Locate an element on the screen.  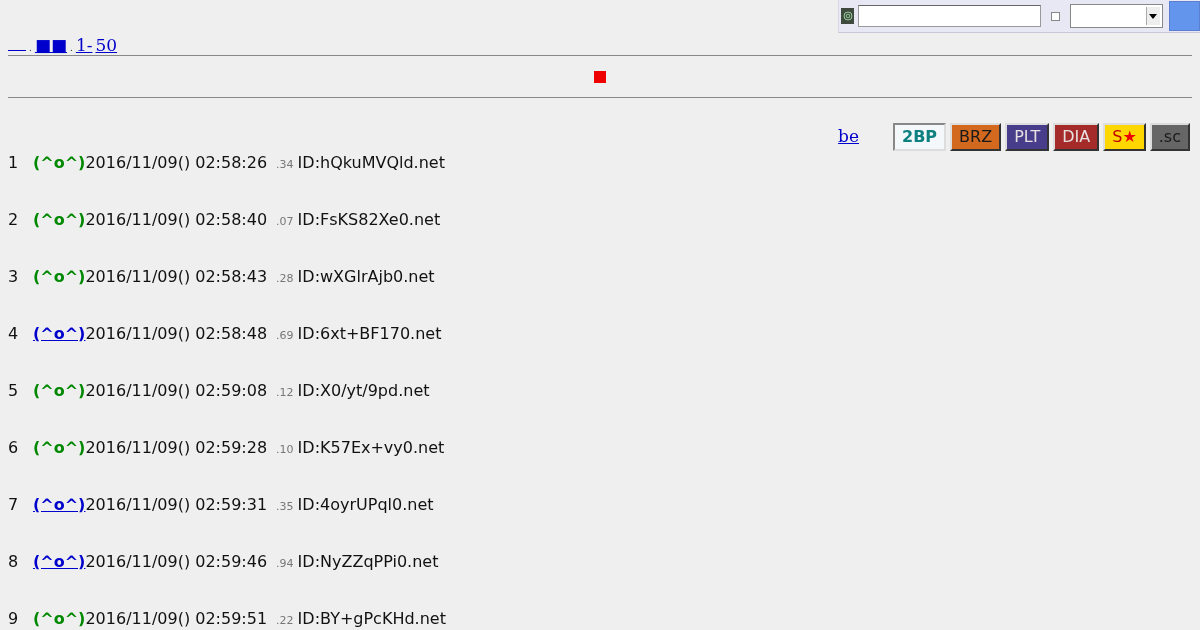
tag-button: PLT is located at coordinates (1027, 136).